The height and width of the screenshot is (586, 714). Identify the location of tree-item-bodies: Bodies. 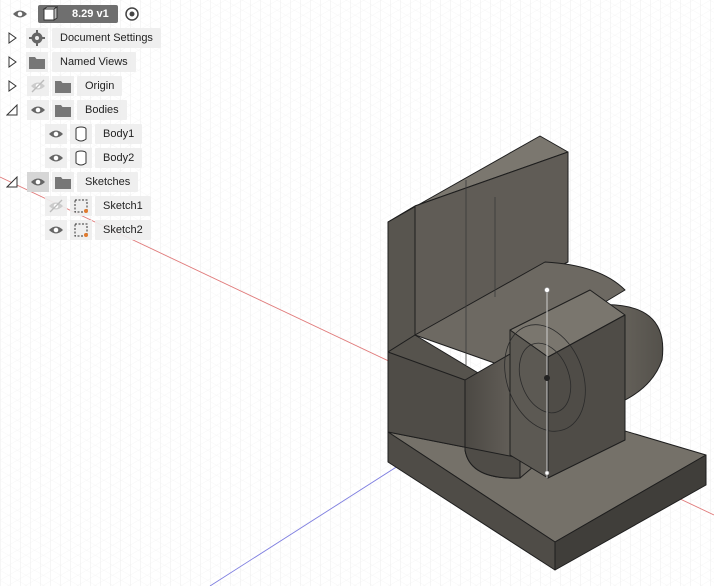
(80, 110).